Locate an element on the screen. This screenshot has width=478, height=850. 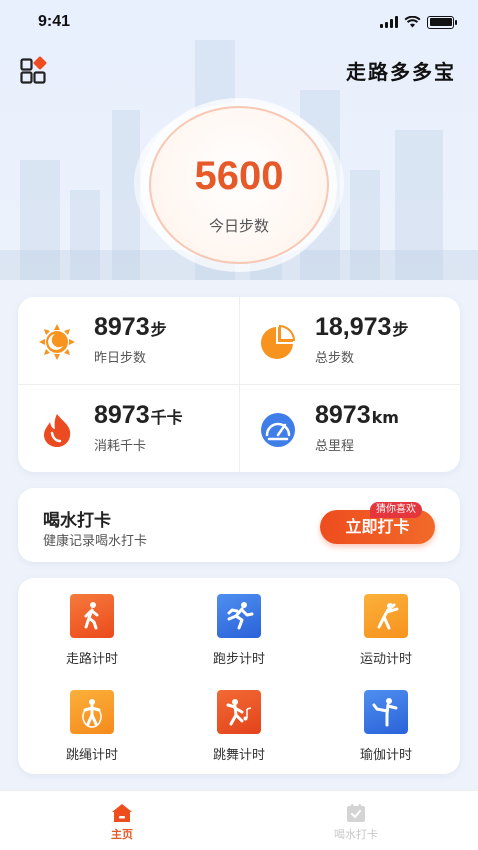
walking-icon is located at coordinates (92, 616).